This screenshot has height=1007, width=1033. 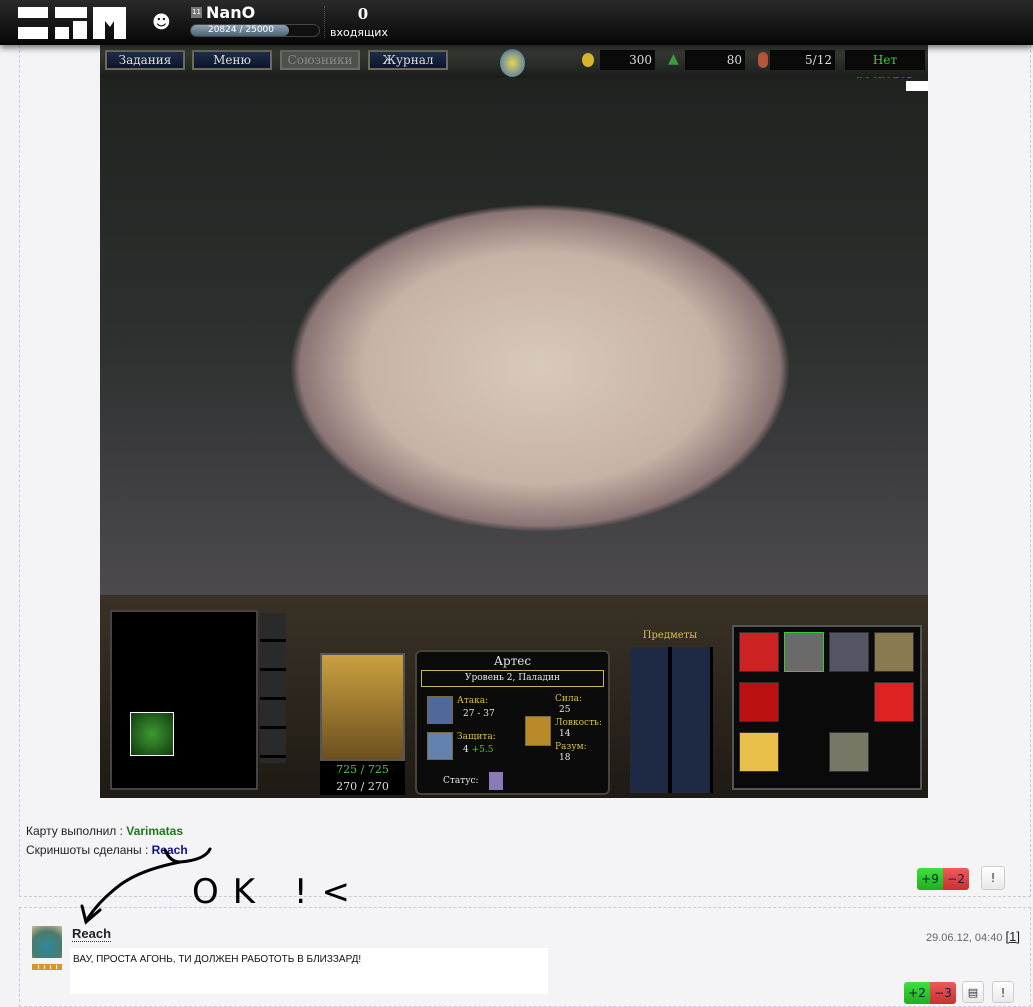 What do you see at coordinates (278, 892) in the screenshot?
I see `hand-drawn-annotation-text: OK !<` at bounding box center [278, 892].